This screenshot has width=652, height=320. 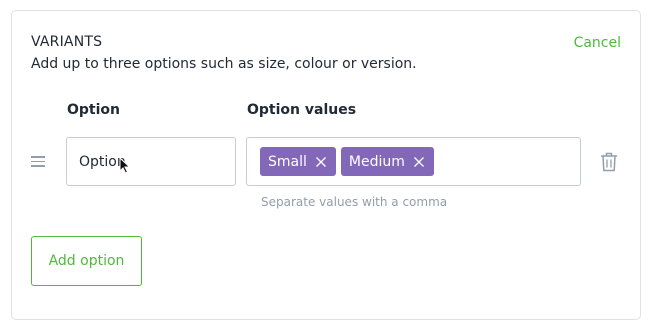 I want to click on option-value-tag: Small, so click(x=298, y=161).